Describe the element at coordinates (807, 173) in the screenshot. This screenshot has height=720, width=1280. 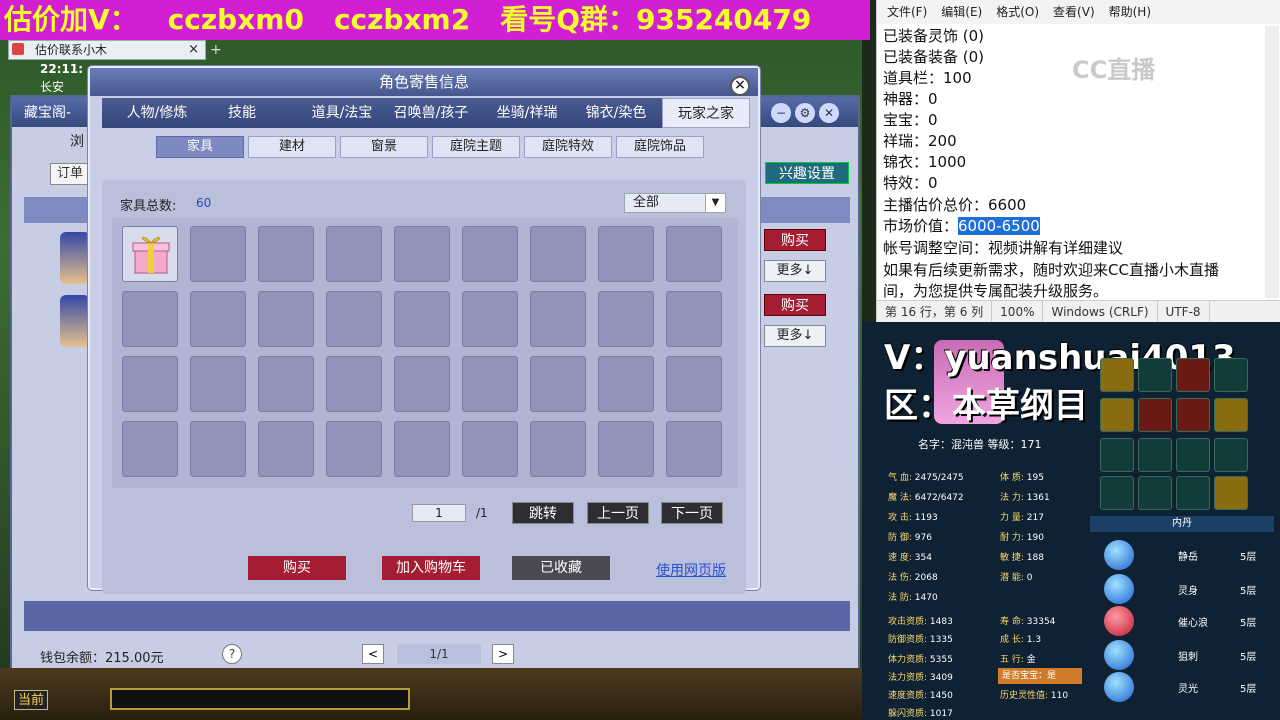
I see `interest-settings-button: 兴趣设置` at that location.